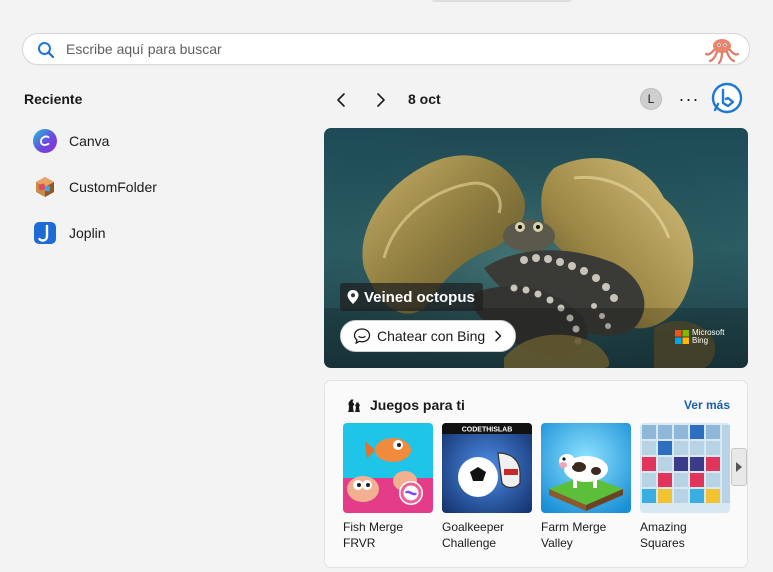 The width and height of the screenshot is (773, 572). I want to click on bing-chat-icon, so click(727, 98).